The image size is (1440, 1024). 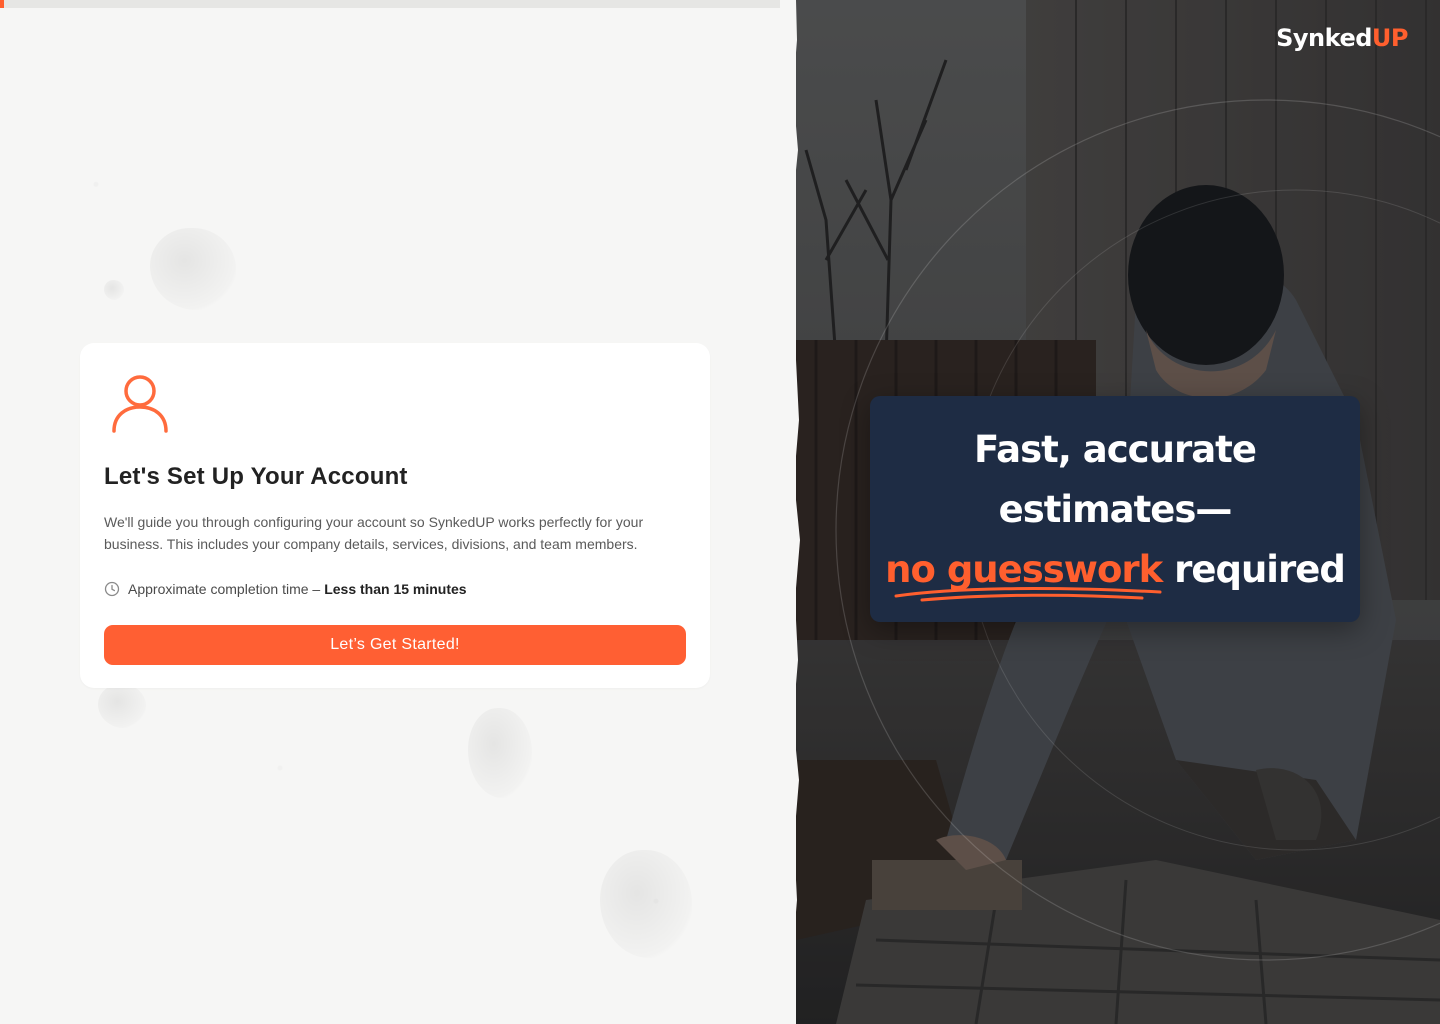 What do you see at coordinates (1115, 449) in the screenshot?
I see `hero-line-1: Fast, accurate` at bounding box center [1115, 449].